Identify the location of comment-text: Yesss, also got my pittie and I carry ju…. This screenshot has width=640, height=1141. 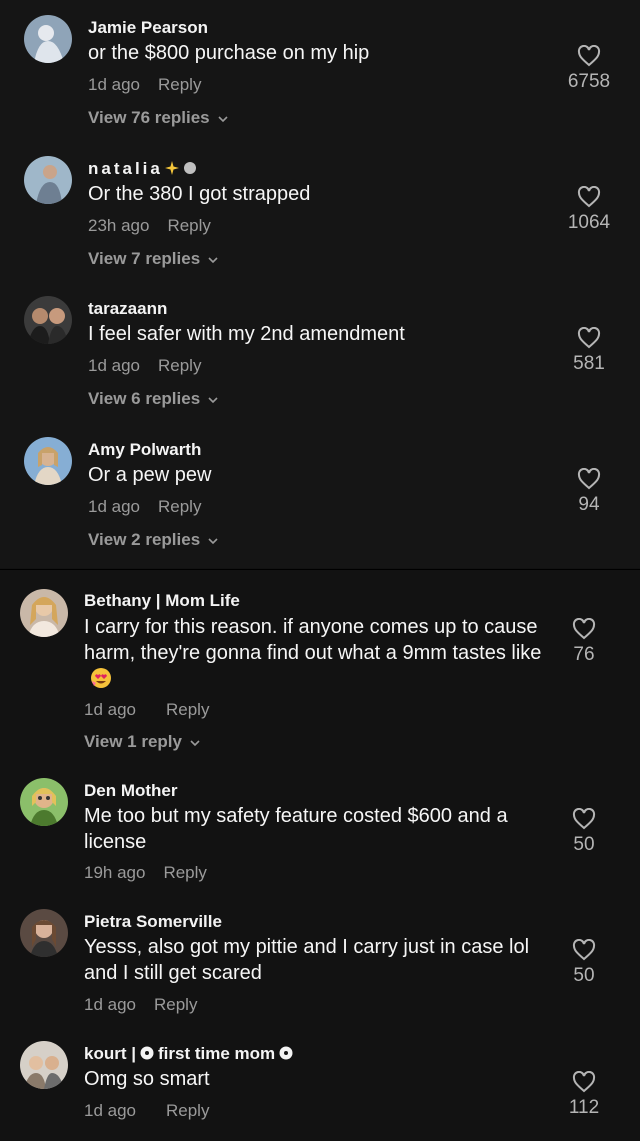
(307, 960).